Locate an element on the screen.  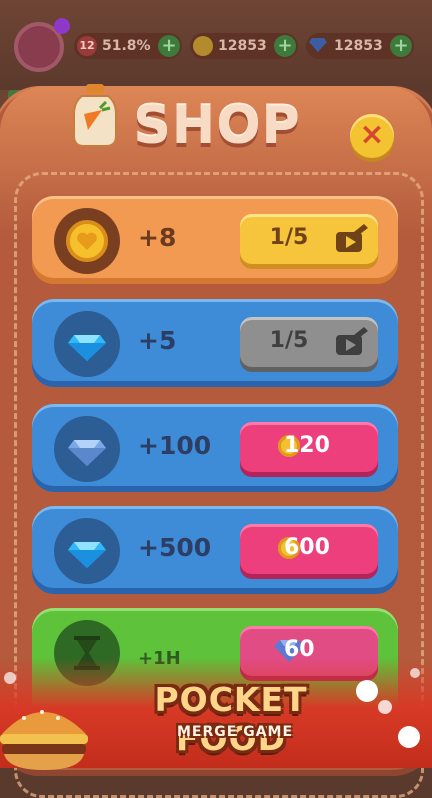
level-badge: 12 is located at coordinates (87, 46).